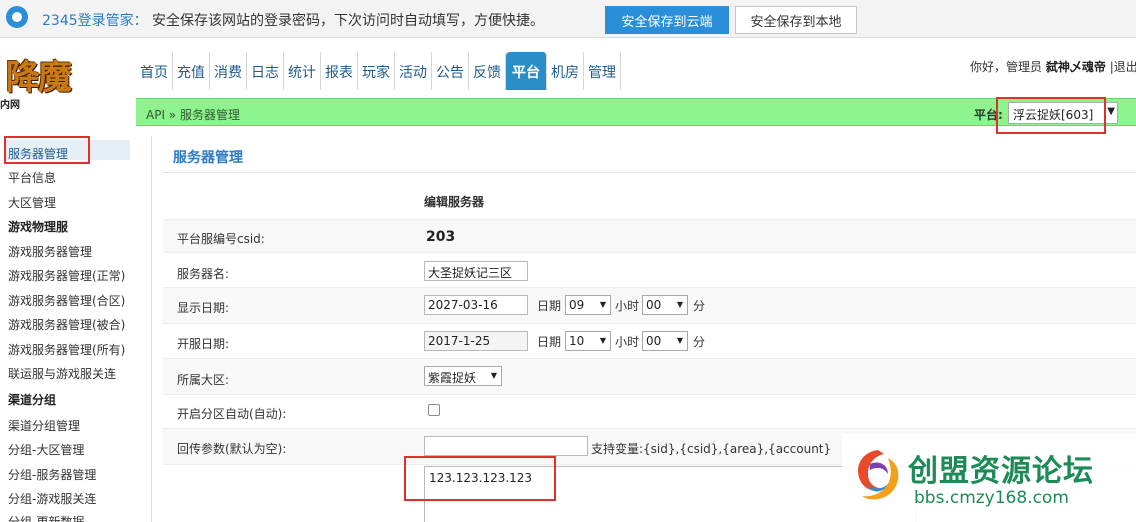 The image size is (1136, 522). I want to click on show-date-label: 显示日期:, so click(203, 308).